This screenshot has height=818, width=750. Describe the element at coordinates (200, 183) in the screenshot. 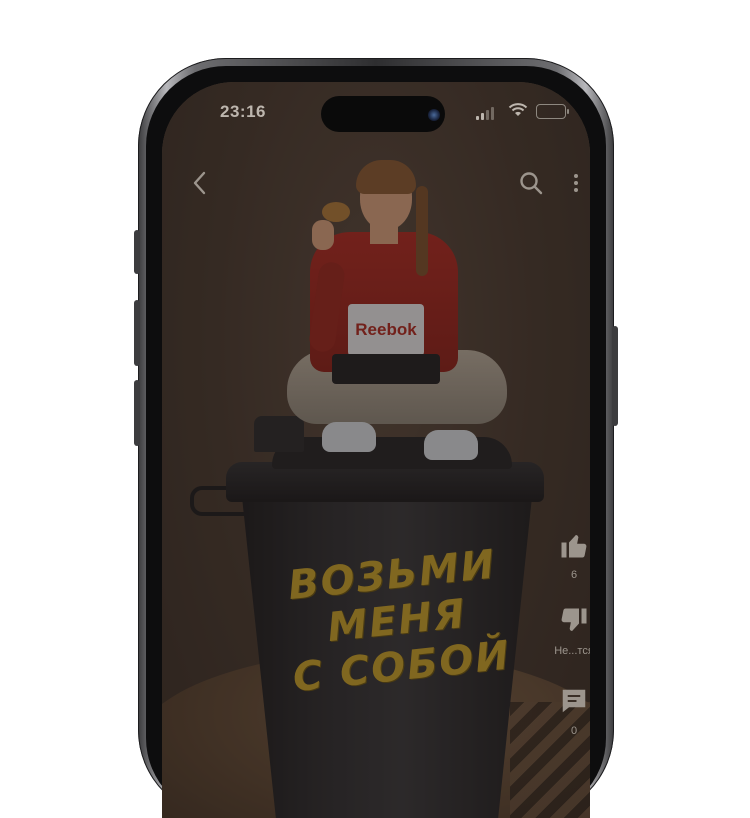

I see `chevron-left-icon` at that location.